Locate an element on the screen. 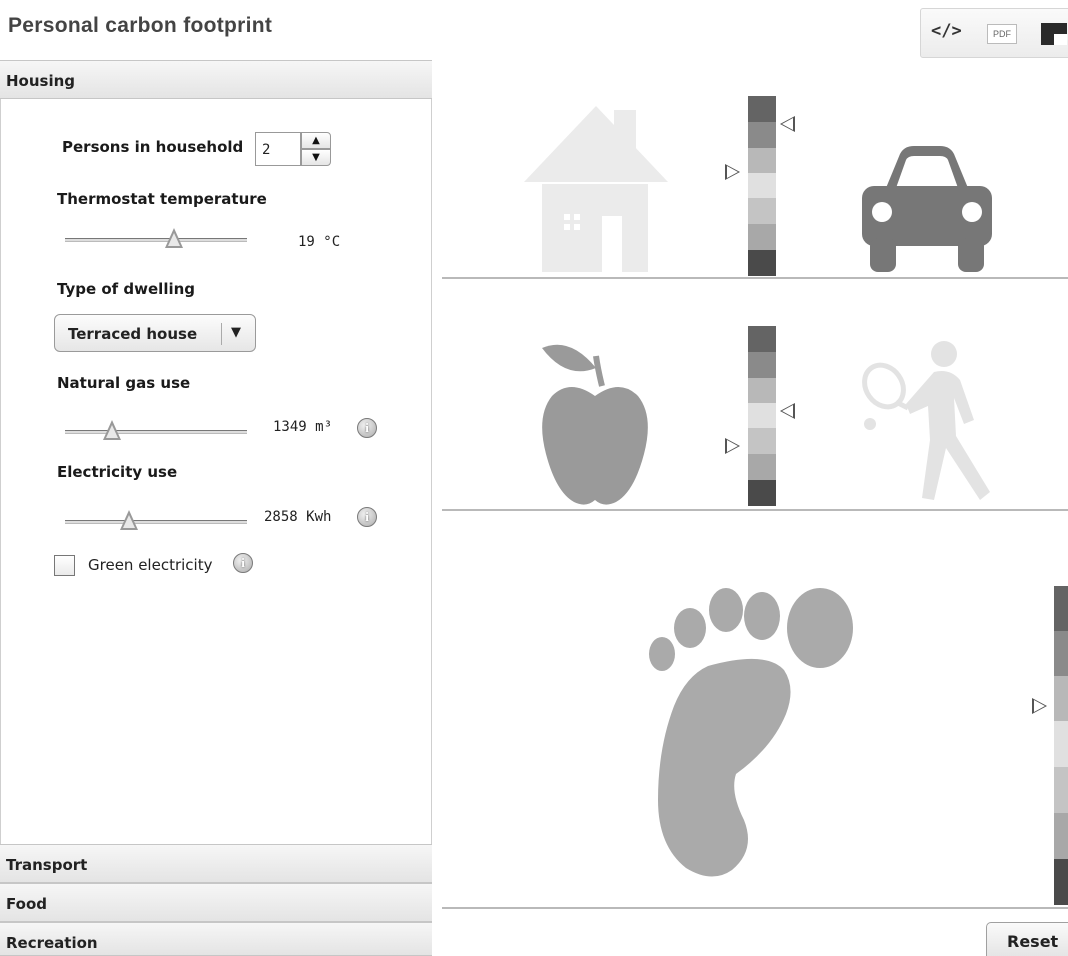  gas-label: Natural gas use is located at coordinates (124, 383).